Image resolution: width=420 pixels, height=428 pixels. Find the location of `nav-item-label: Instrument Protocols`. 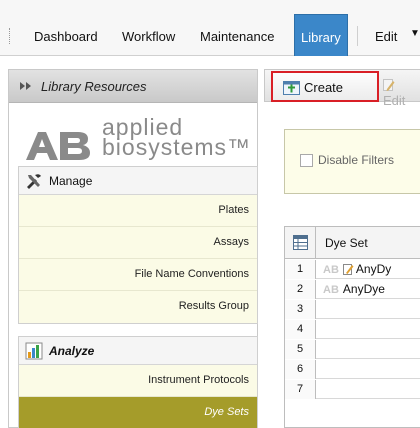

nav-item-label: Instrument Protocols is located at coordinates (198, 380).